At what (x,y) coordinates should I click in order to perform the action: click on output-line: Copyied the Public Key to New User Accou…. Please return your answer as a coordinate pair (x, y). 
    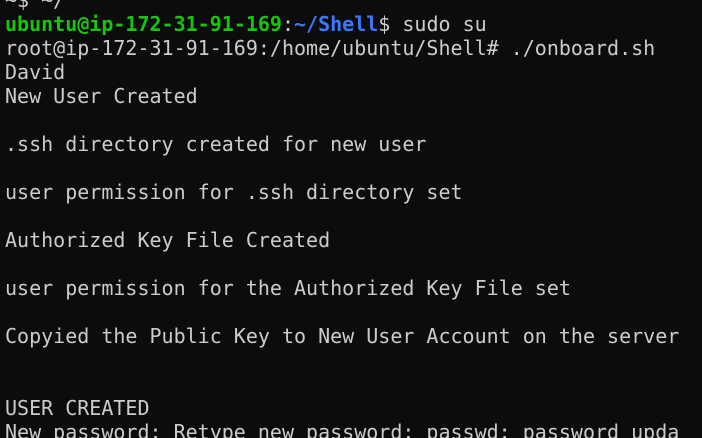
    Looking at the image, I should click on (342, 336).